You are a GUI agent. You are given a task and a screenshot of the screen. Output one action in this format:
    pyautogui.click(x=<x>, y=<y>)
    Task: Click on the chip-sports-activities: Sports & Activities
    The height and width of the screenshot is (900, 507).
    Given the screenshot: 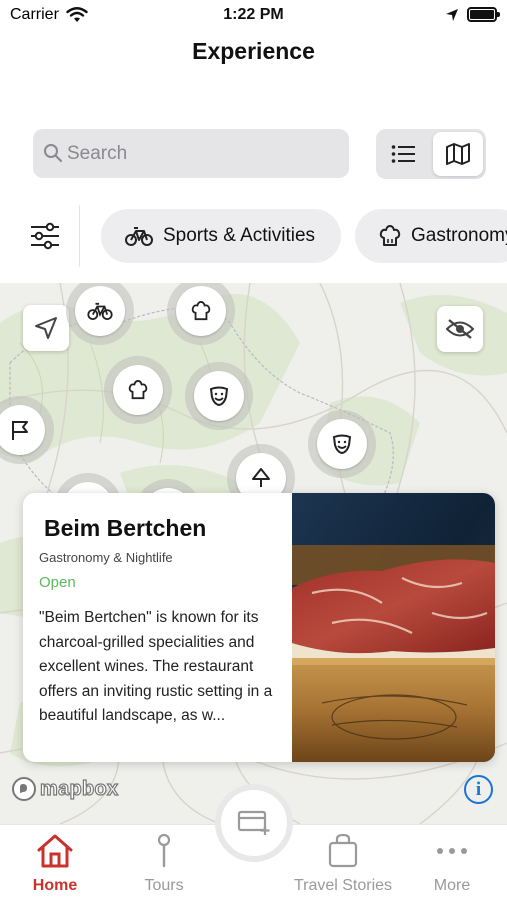 What is the action you would take?
    pyautogui.click(x=221, y=236)
    